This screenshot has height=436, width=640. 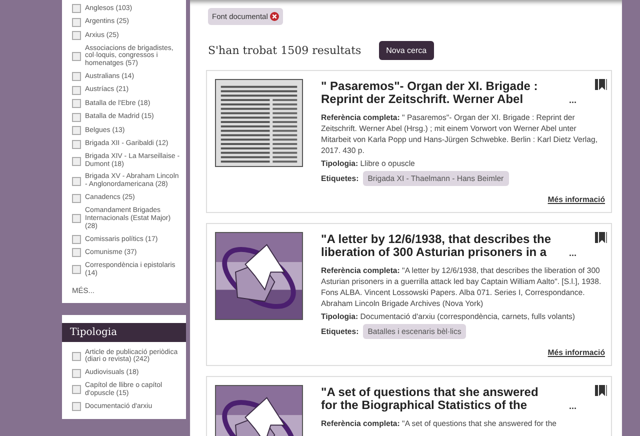 I want to click on new-search-button: Nova cerca, so click(x=406, y=50).